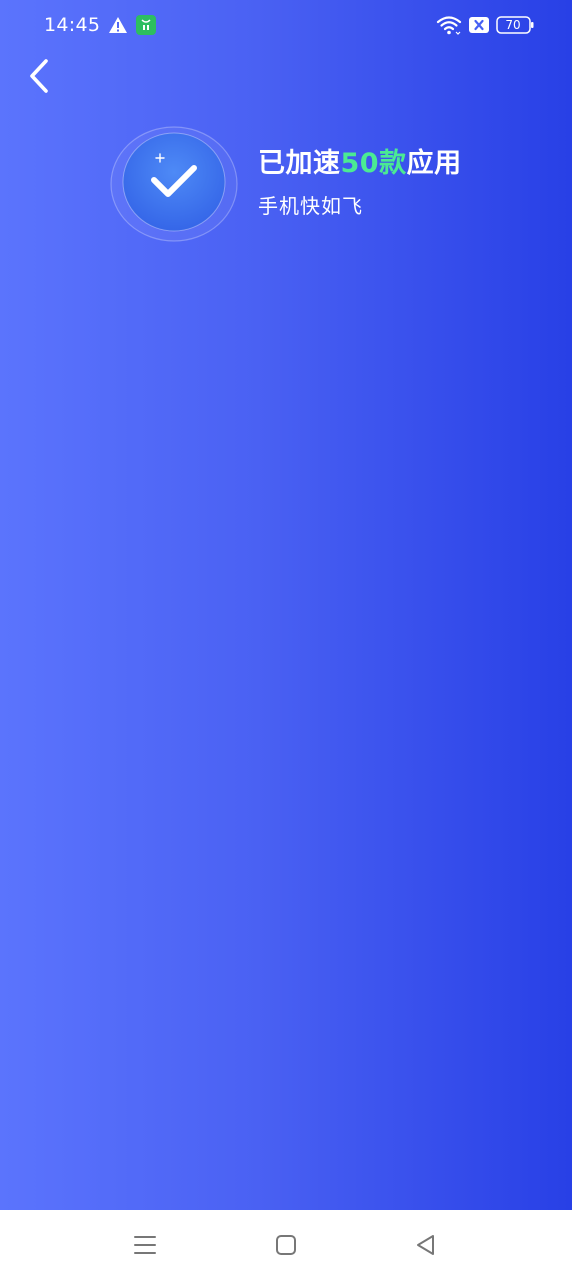 This screenshot has width=572, height=1280. Describe the element at coordinates (174, 184) in the screenshot. I see `check-badge` at that location.